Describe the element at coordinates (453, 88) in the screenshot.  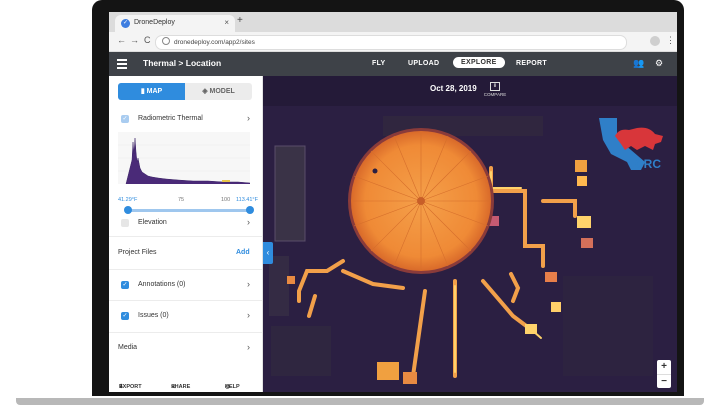
I see `capture-date: Oct 28, 2019` at that location.